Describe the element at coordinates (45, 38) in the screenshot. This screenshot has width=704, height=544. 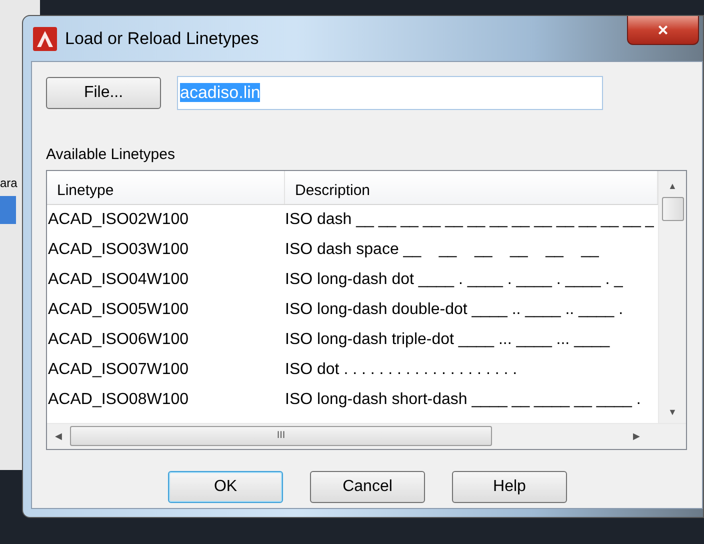
I see `app-logo-icon` at that location.